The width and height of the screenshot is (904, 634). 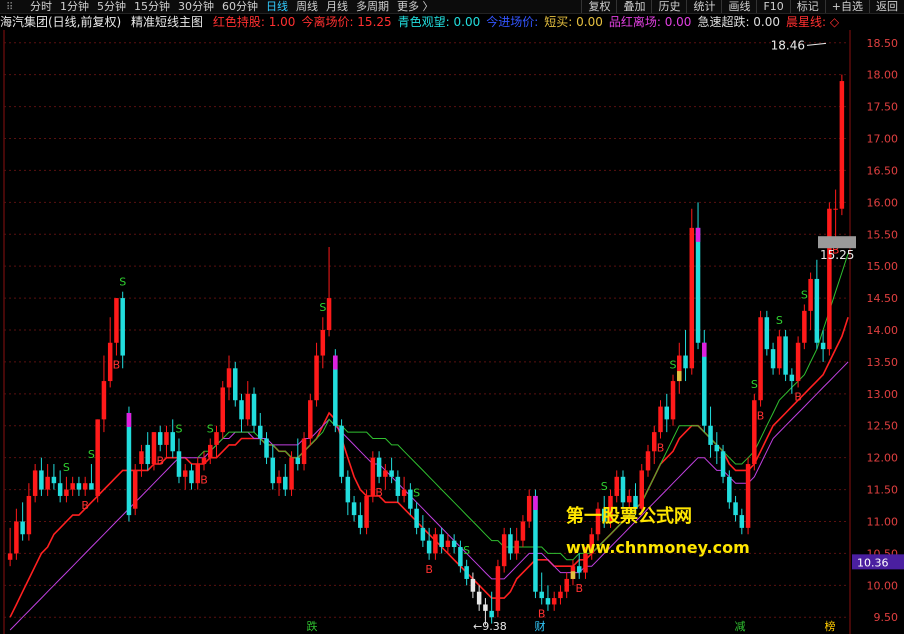 I want to click on high-price-arrow, so click(x=816, y=44).